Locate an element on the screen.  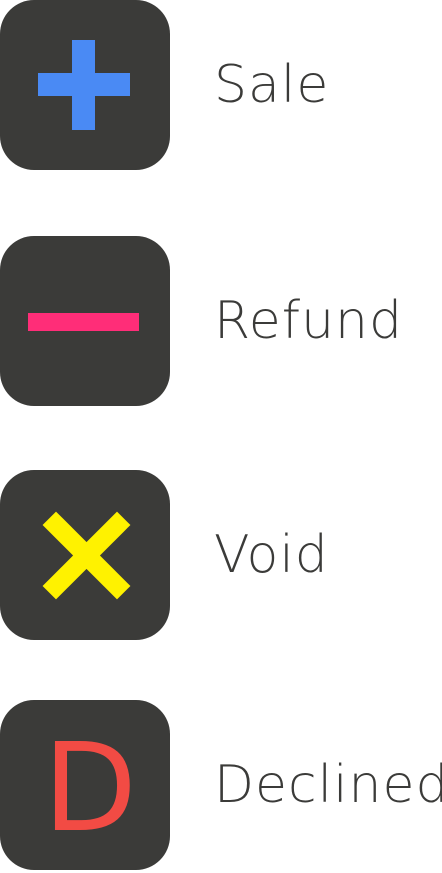
sale-label: Sale is located at coordinates (272, 84).